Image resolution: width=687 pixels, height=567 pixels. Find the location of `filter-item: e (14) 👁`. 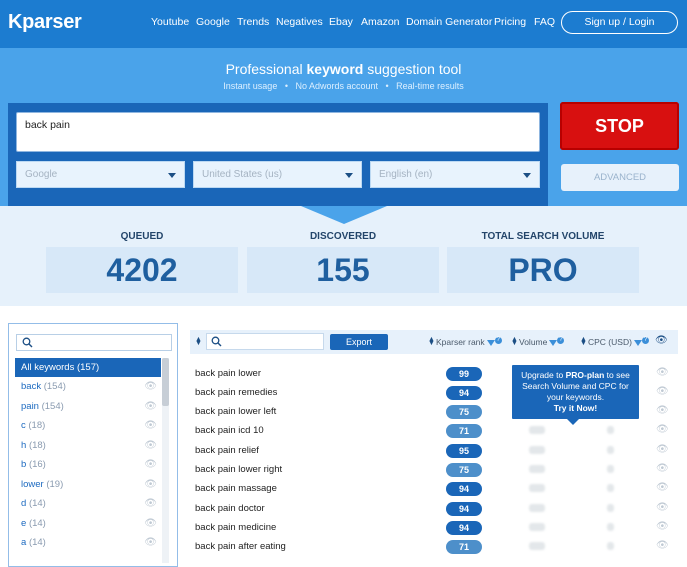

filter-item: e (14) 👁 is located at coordinates (88, 523).